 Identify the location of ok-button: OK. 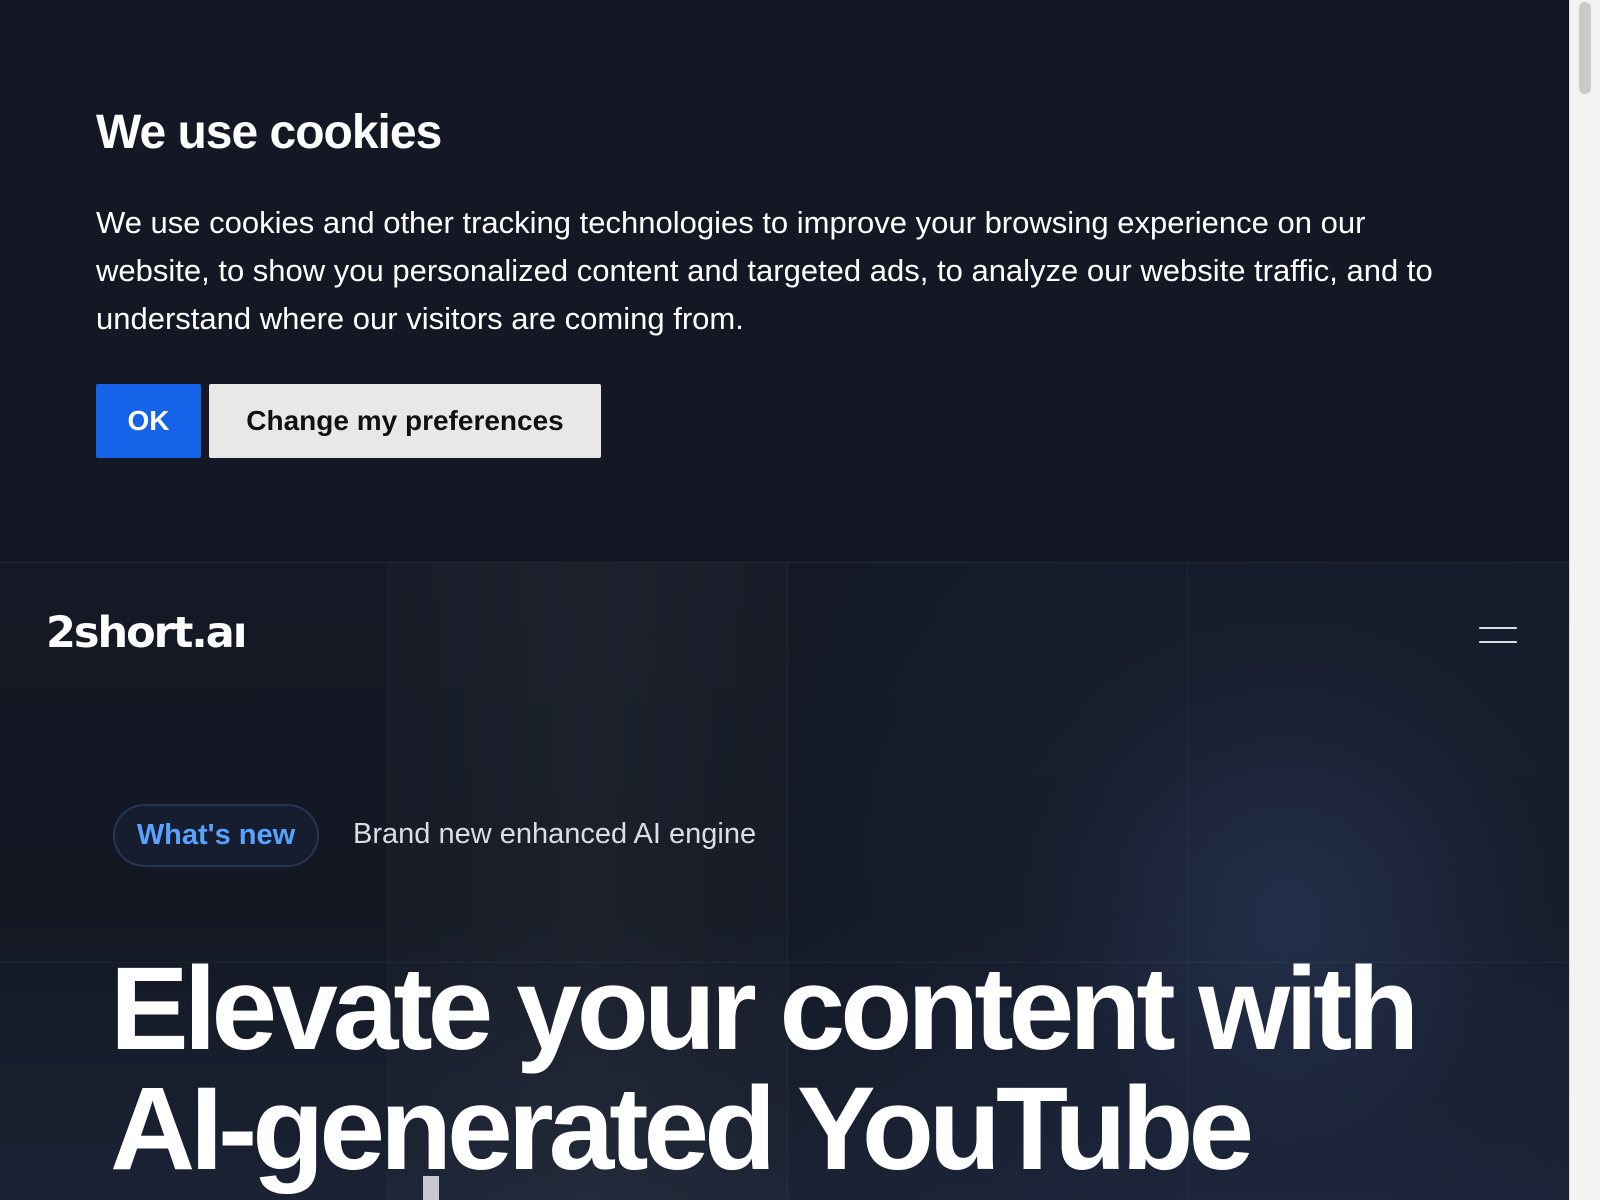
(148, 421).